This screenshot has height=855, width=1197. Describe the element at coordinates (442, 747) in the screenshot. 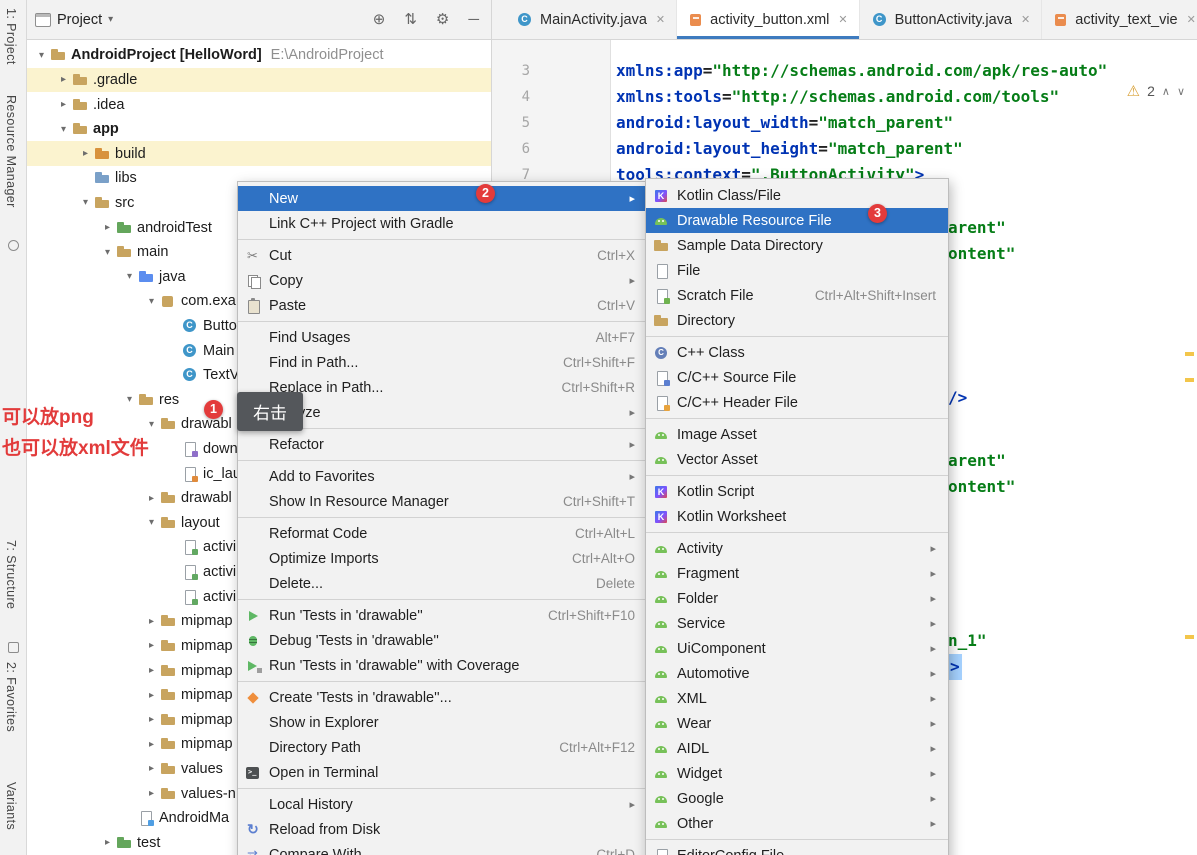

I see `menu-item-directory-path: Directory Path Ctrl+Alt+F12` at that location.